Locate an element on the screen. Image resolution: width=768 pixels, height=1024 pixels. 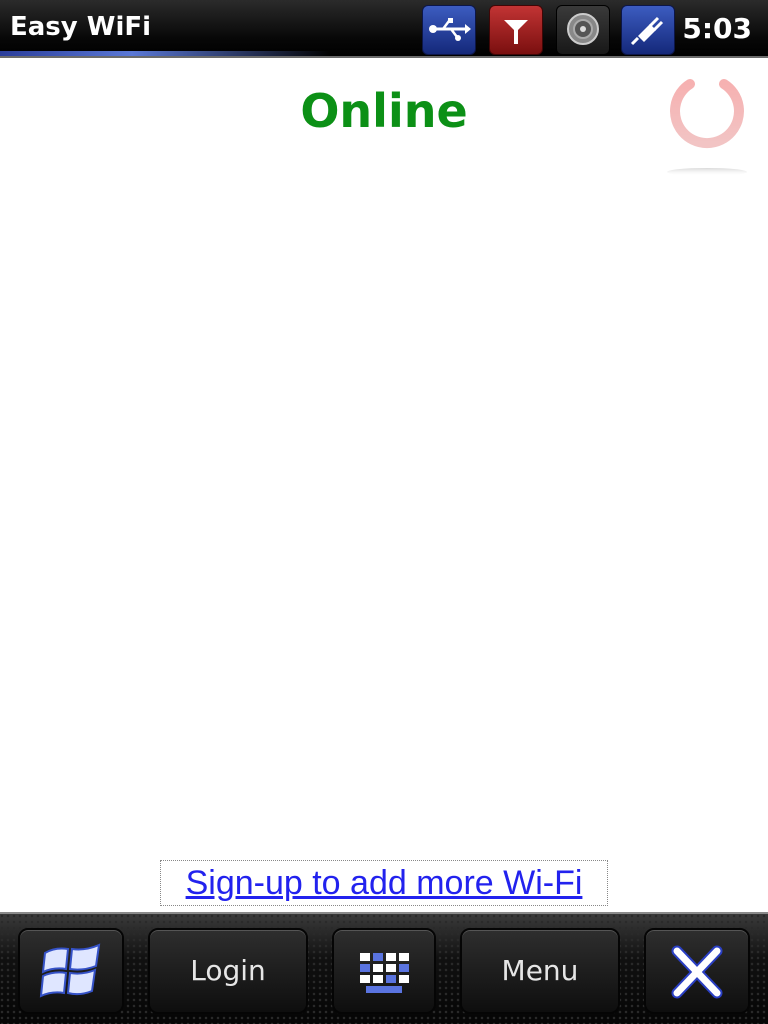
keyboard-icon is located at coordinates (384, 973).